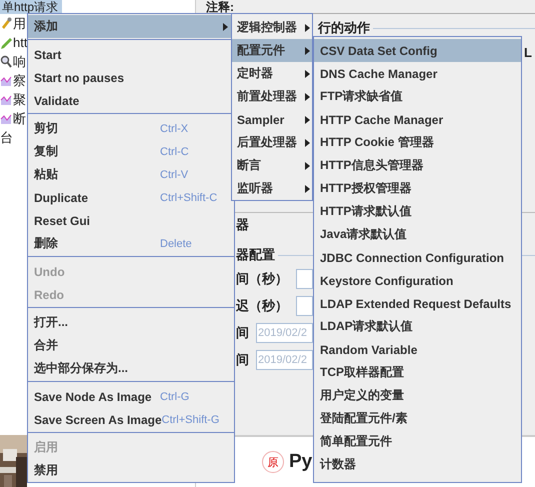 The width and height of the screenshot is (535, 487). I want to click on menu-item: Java请求默认值, so click(417, 234).